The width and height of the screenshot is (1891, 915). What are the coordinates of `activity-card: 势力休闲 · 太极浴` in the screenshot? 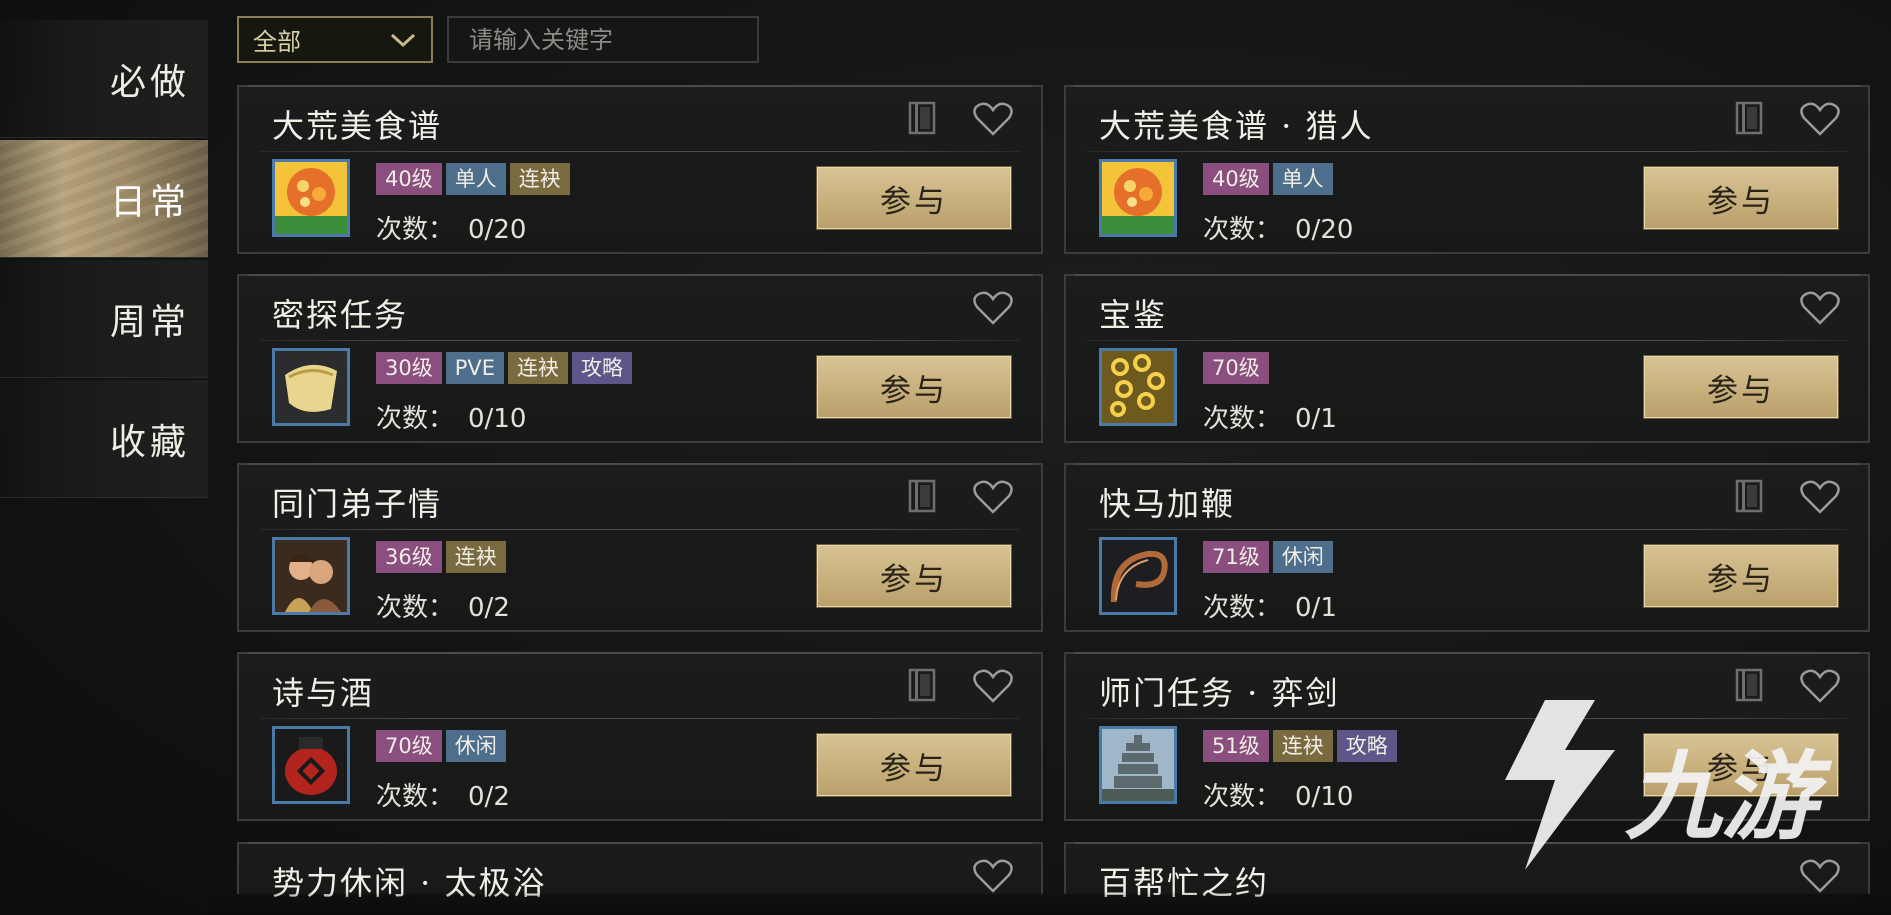 It's located at (640, 872).